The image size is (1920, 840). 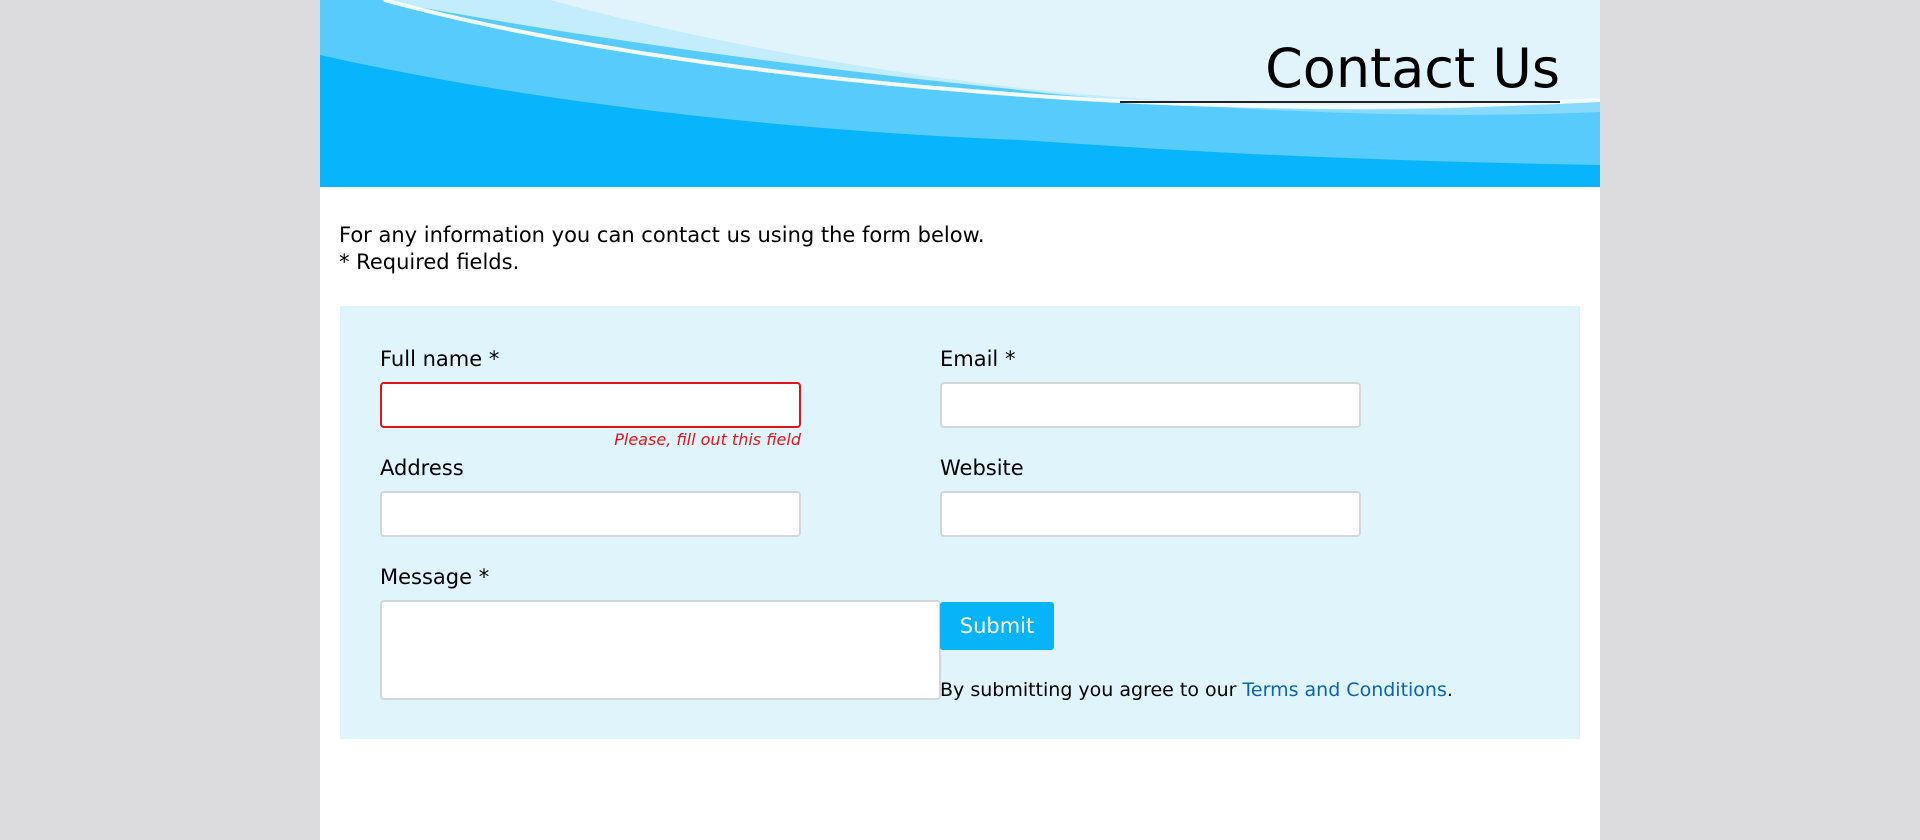 What do you see at coordinates (435, 577) in the screenshot?
I see `message-label: Message *` at bounding box center [435, 577].